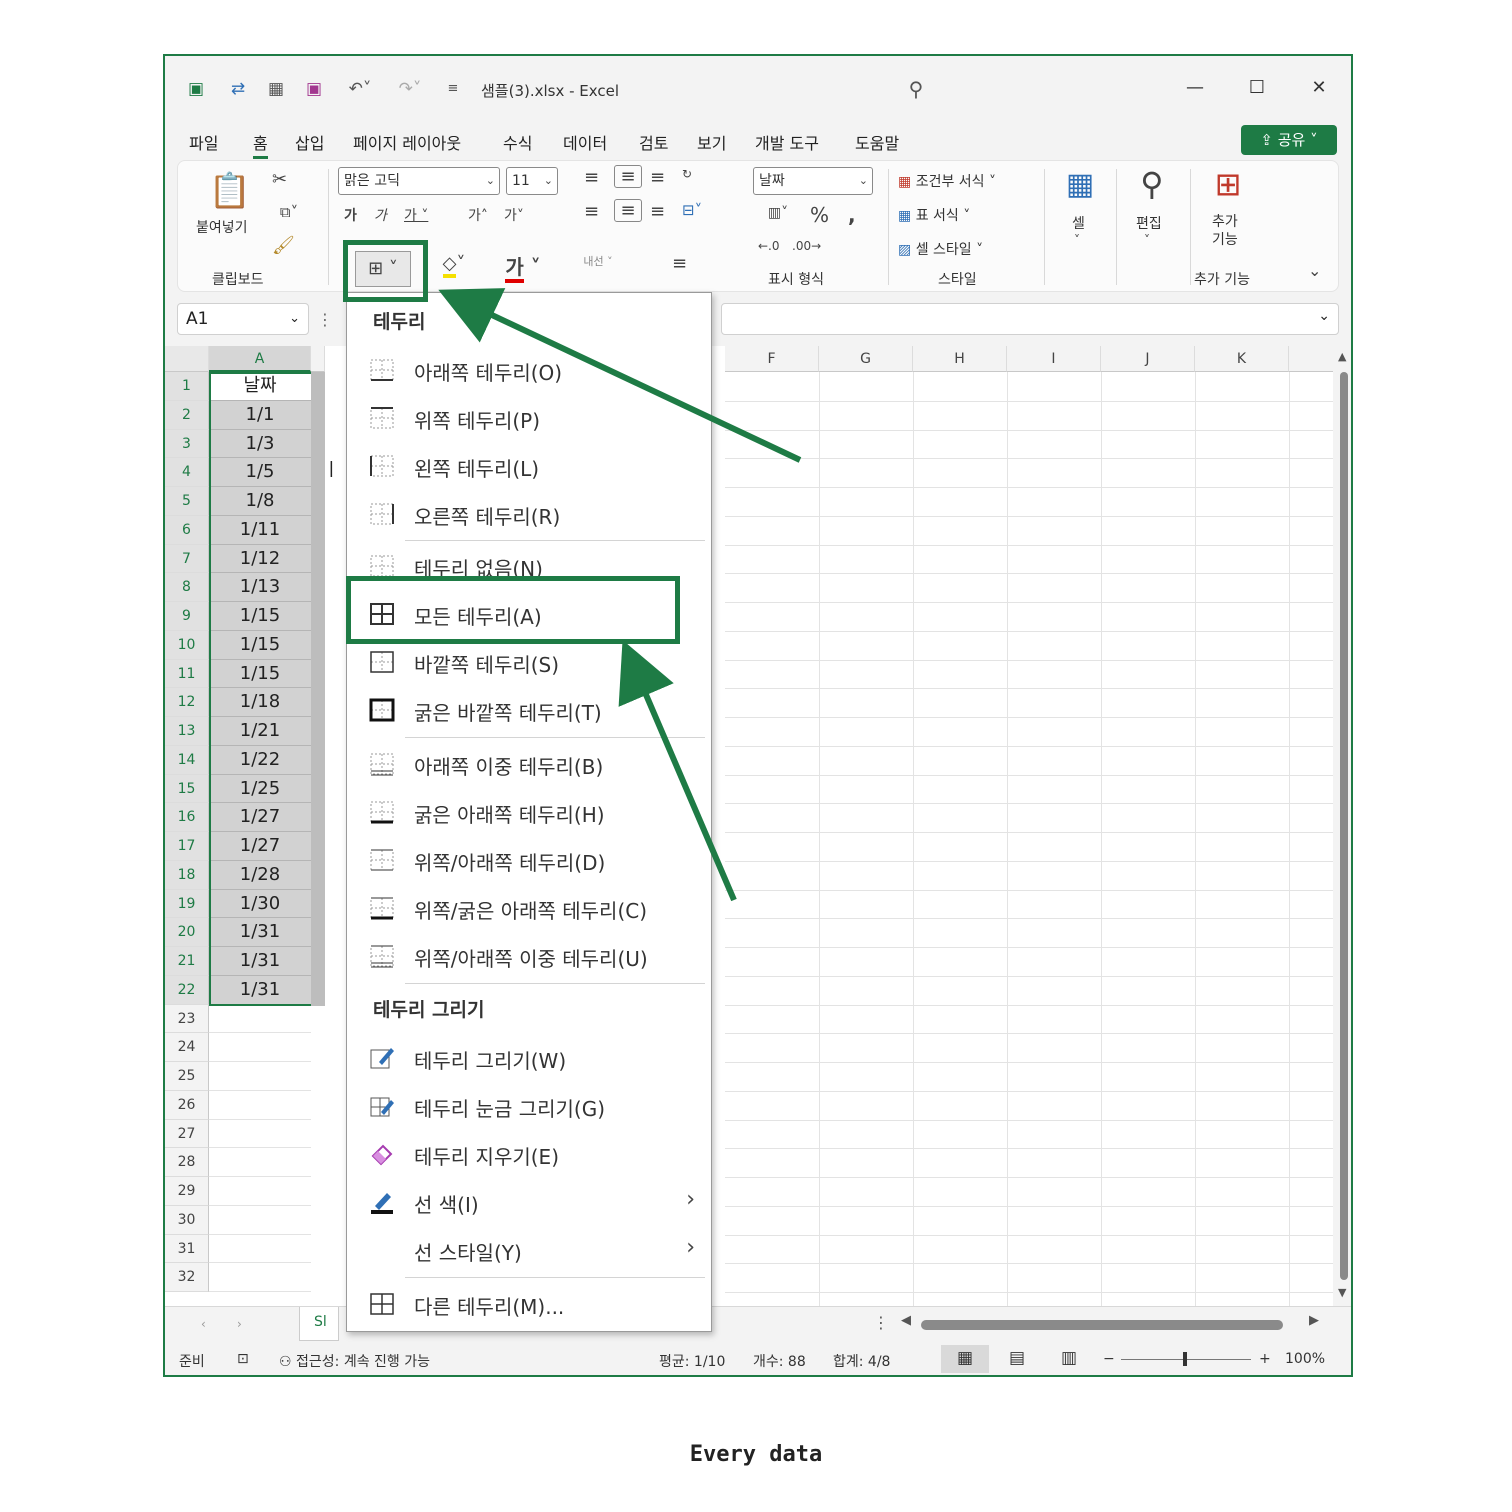  What do you see at coordinates (620, 595) in the screenshot?
I see `annotation-arrows` at bounding box center [620, 595].